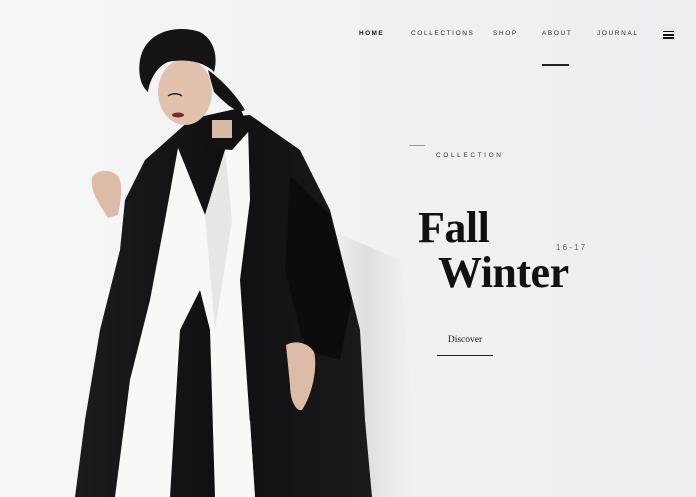 The width and height of the screenshot is (696, 497). What do you see at coordinates (106, 194) in the screenshot?
I see `left-hand` at bounding box center [106, 194].